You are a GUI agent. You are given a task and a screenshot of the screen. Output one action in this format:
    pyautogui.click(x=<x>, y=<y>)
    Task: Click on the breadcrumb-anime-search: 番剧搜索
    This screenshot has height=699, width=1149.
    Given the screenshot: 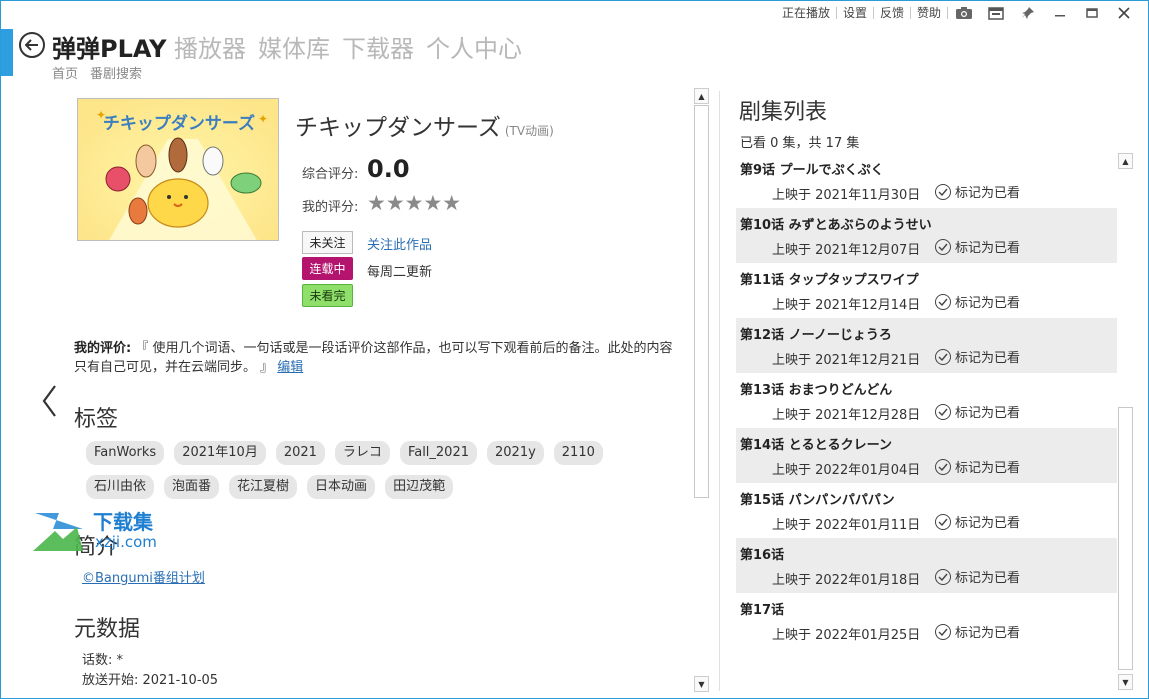 What is the action you would take?
    pyautogui.click(x=116, y=72)
    